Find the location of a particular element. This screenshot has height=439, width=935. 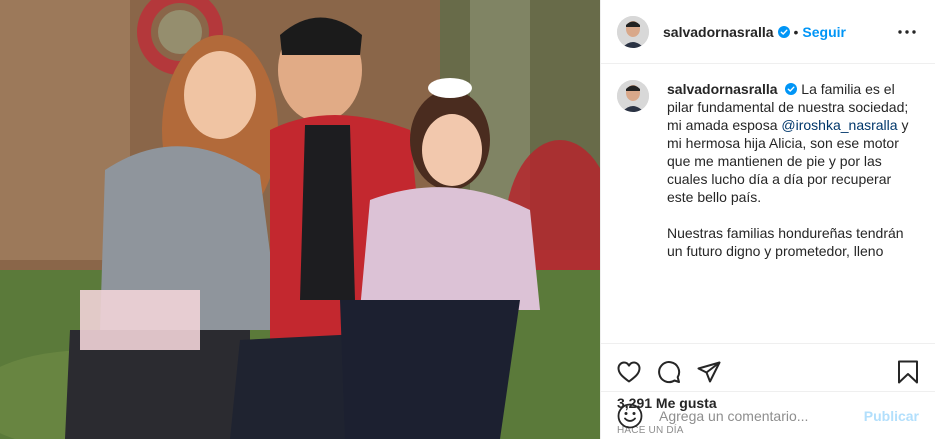

header-username: salvadornasralla is located at coordinates (718, 32).